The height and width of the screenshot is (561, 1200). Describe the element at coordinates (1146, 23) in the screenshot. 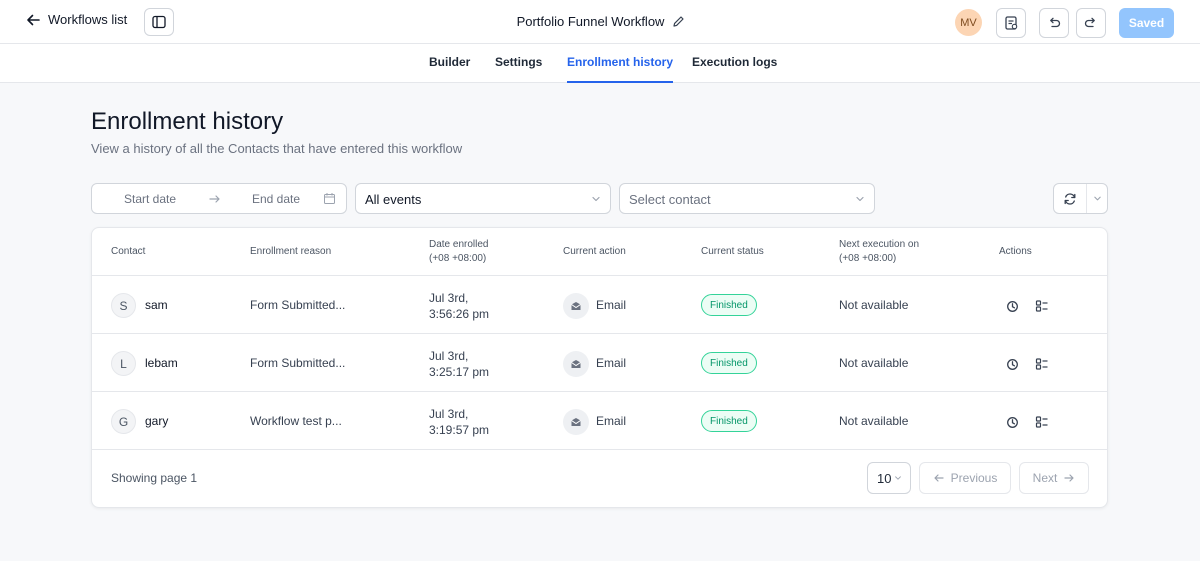

I see `saved-button: Saved` at that location.